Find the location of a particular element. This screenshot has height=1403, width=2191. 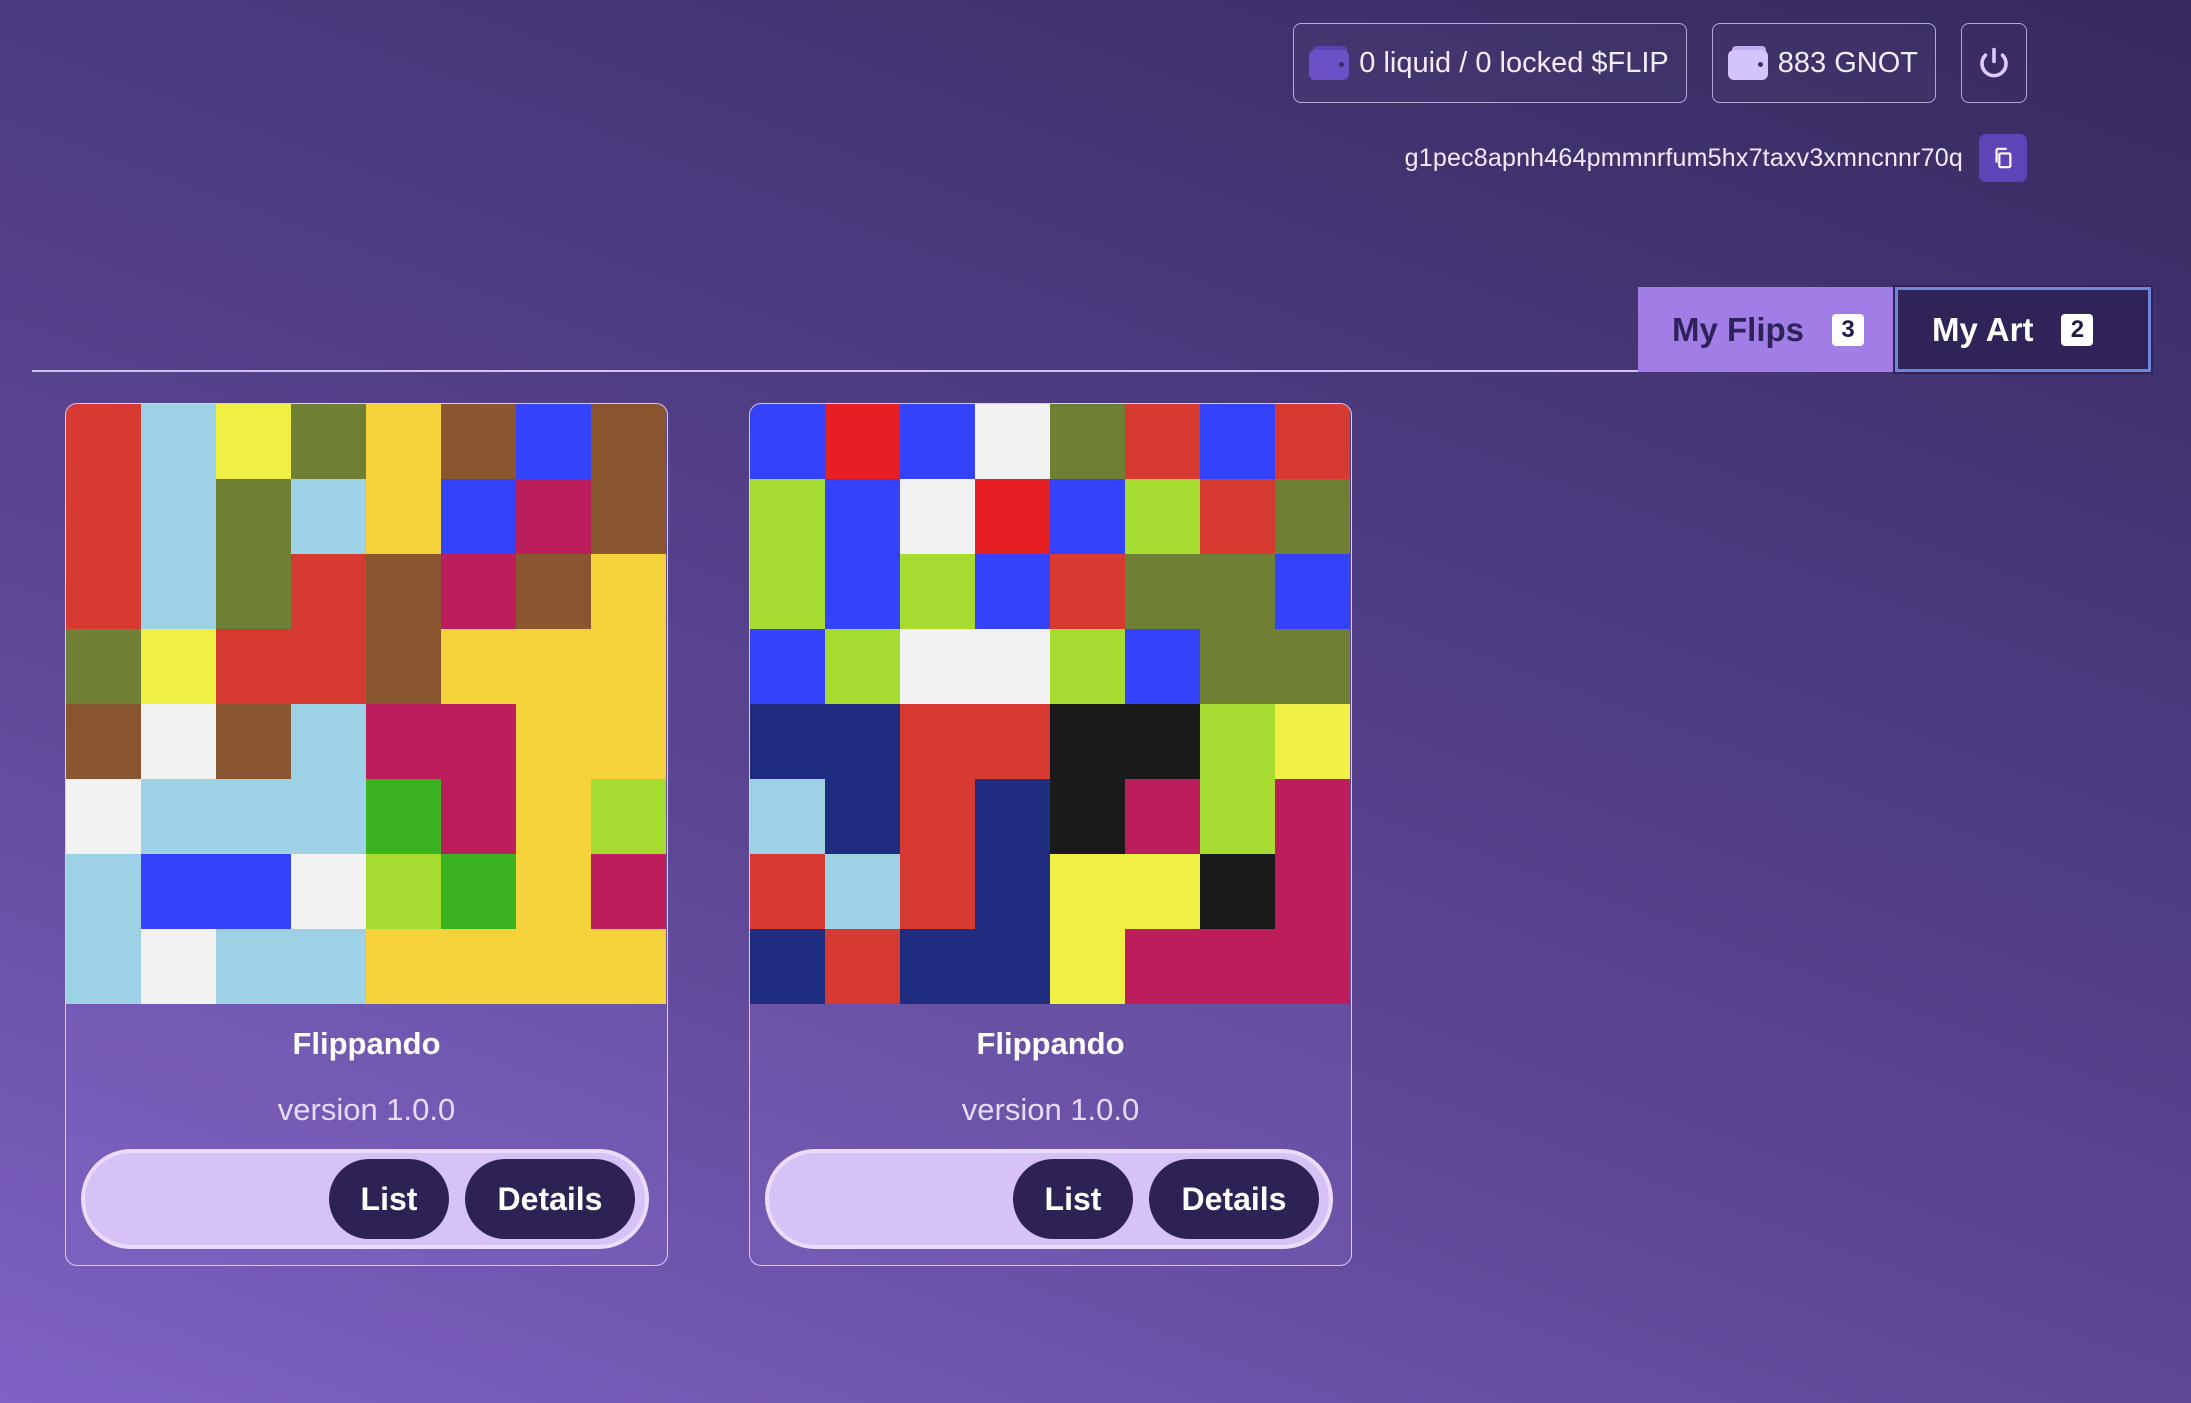

power-icon is located at coordinates (1994, 62).